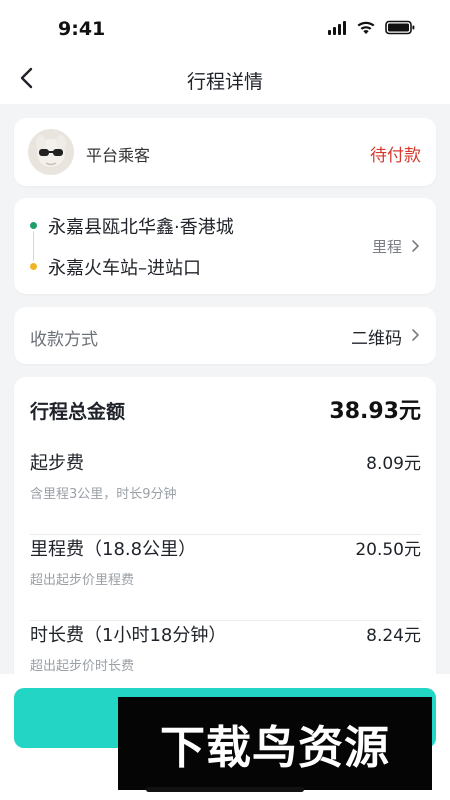  Describe the element at coordinates (366, 27) in the screenshot. I see `wifi-icon` at that location.